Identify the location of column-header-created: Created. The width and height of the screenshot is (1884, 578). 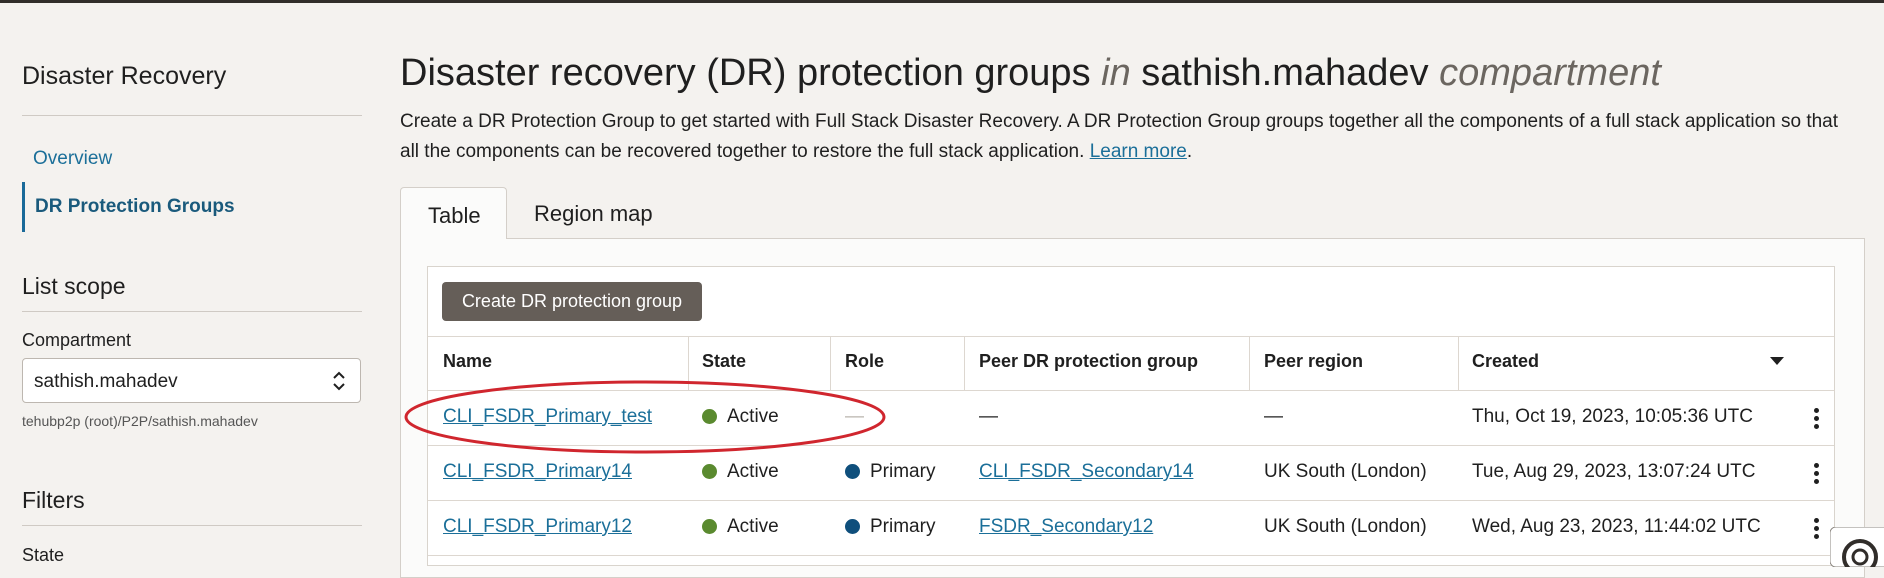
(1505, 361).